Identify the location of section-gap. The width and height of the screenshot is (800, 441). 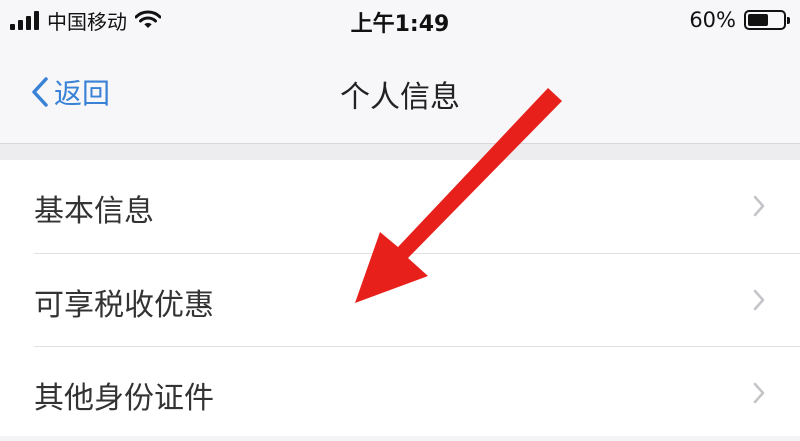
(400, 152).